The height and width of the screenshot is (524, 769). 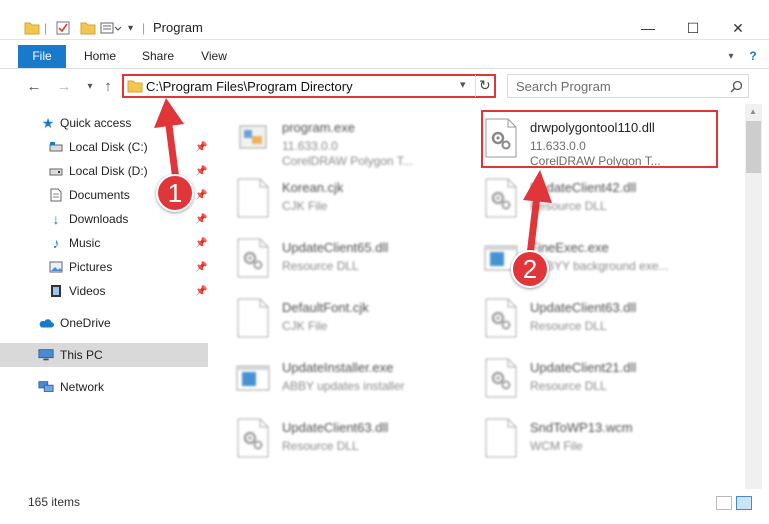 What do you see at coordinates (249, 86) in the screenshot?
I see `address-path: C:\Program Files\Program Directory` at bounding box center [249, 86].